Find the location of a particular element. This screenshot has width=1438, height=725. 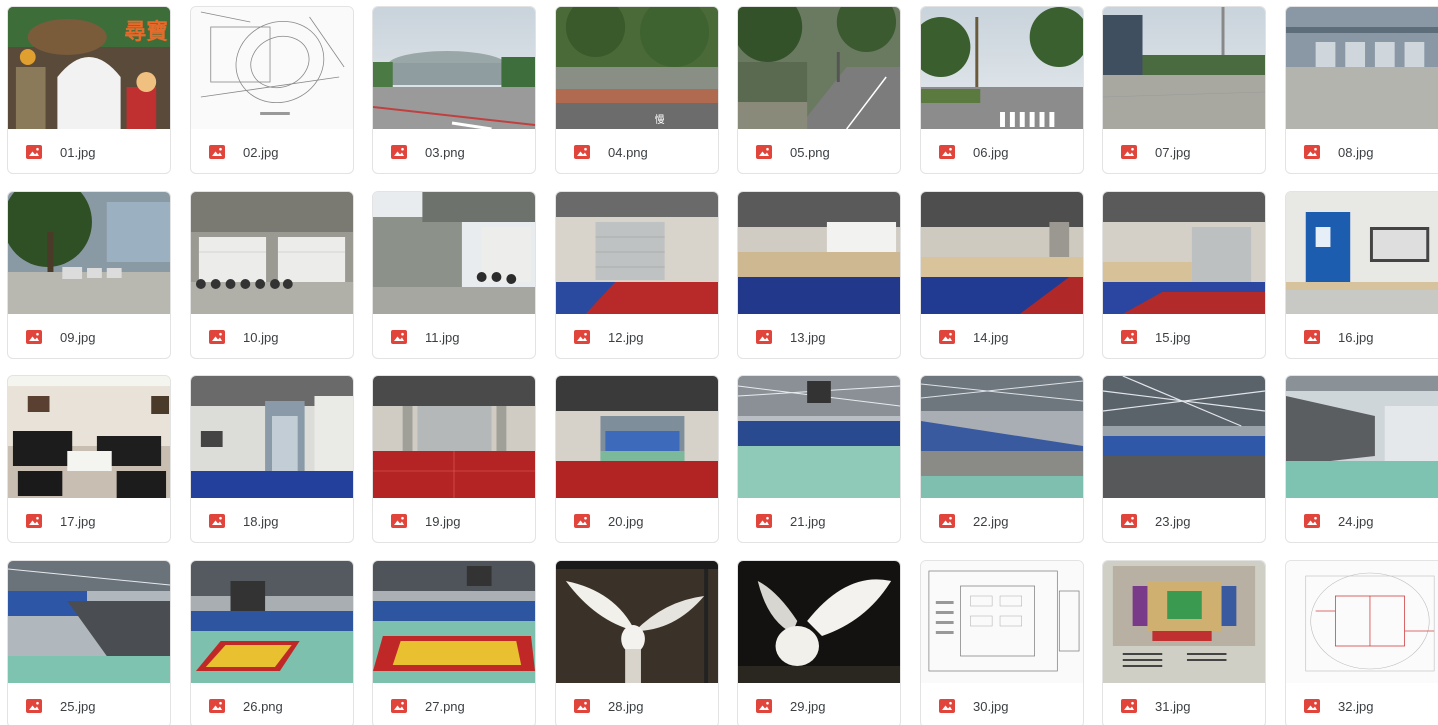

file-caption: 07.jpg is located at coordinates (1184, 151).